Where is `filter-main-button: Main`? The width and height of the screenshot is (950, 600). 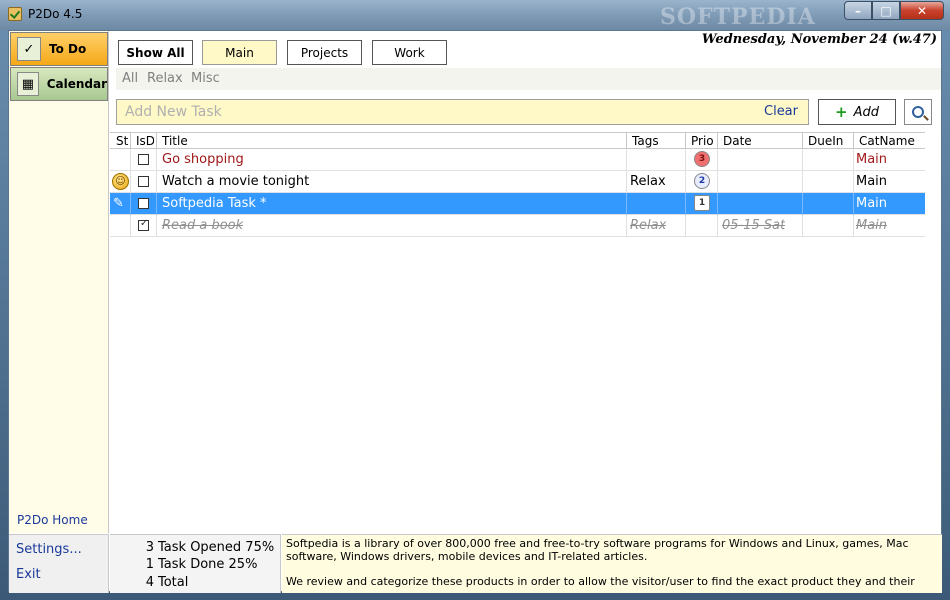 filter-main-button: Main is located at coordinates (239, 52).